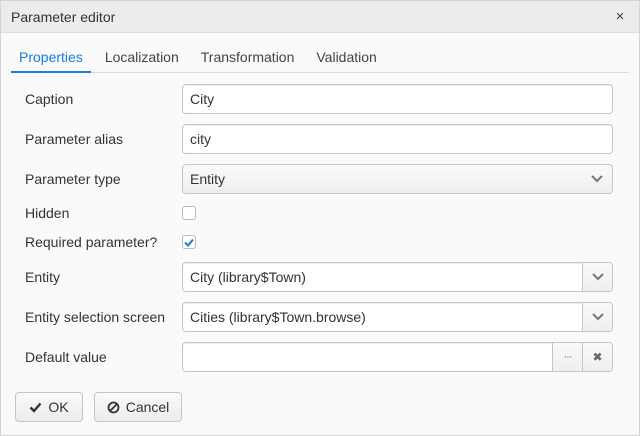  Describe the element at coordinates (248, 59) in the screenshot. I see `tab-transformation: Transformation` at that location.